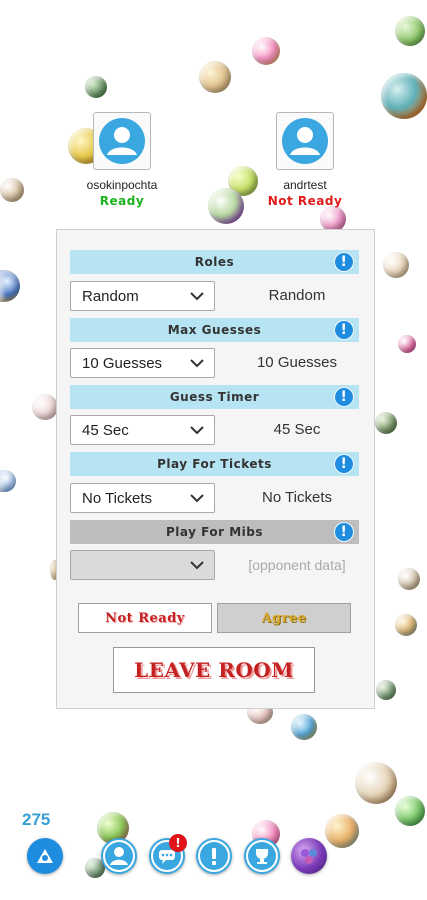  I want to click on info-button, so click(214, 856).